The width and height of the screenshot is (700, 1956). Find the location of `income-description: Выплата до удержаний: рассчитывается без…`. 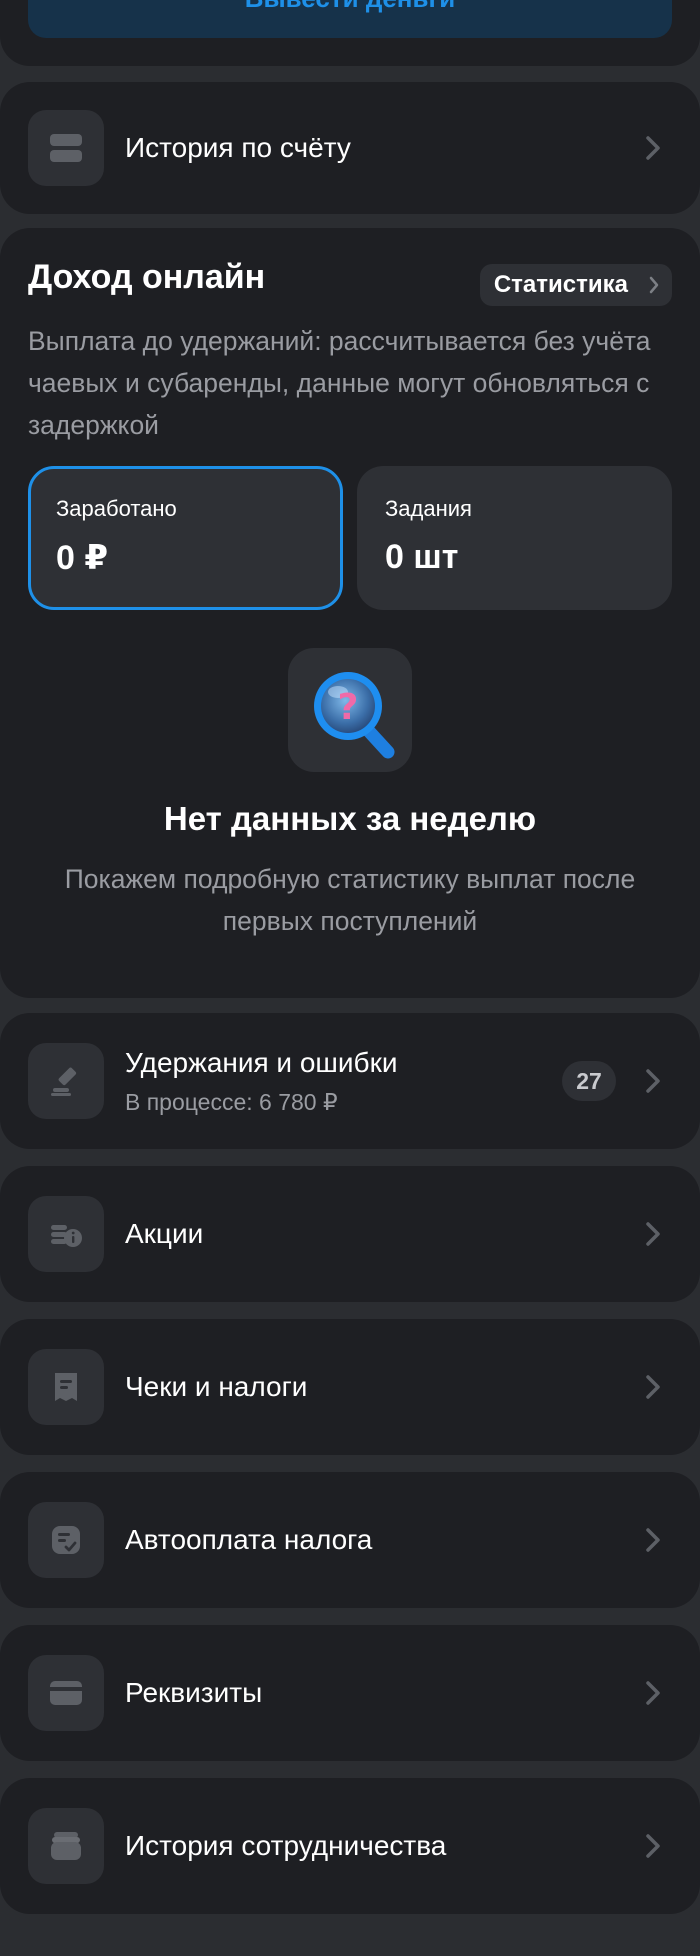

income-description: Выплата до удержаний: рассчитывается без… is located at coordinates (339, 383).